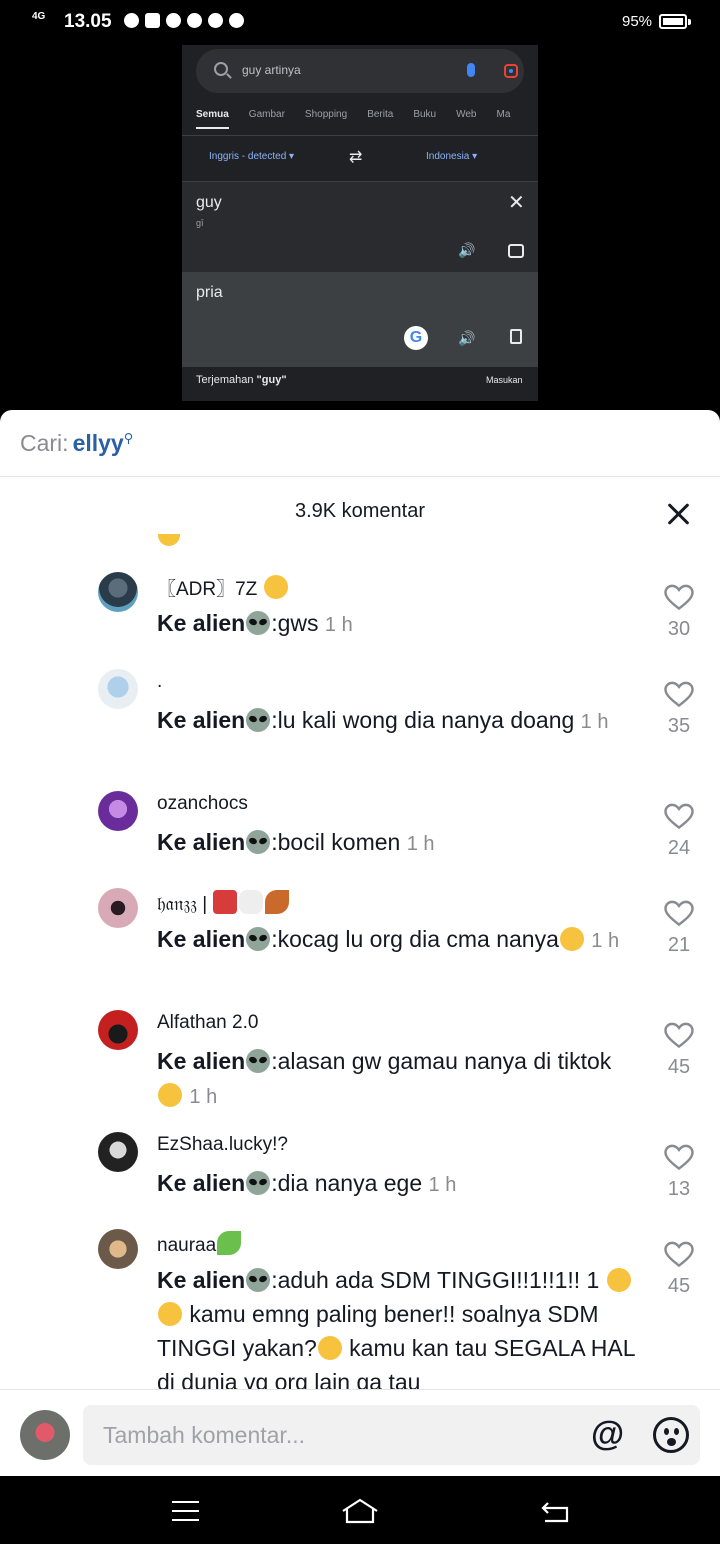 The image size is (720, 1544). I want to click on status-bar: 4G 13.05 95%, so click(360, 22).